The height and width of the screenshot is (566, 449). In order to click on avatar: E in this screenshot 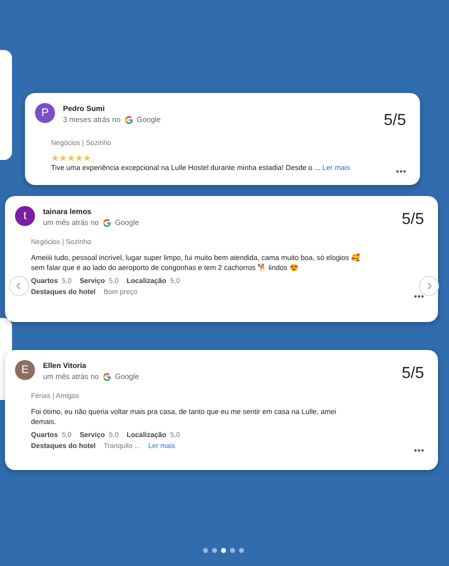, I will do `click(25, 370)`.